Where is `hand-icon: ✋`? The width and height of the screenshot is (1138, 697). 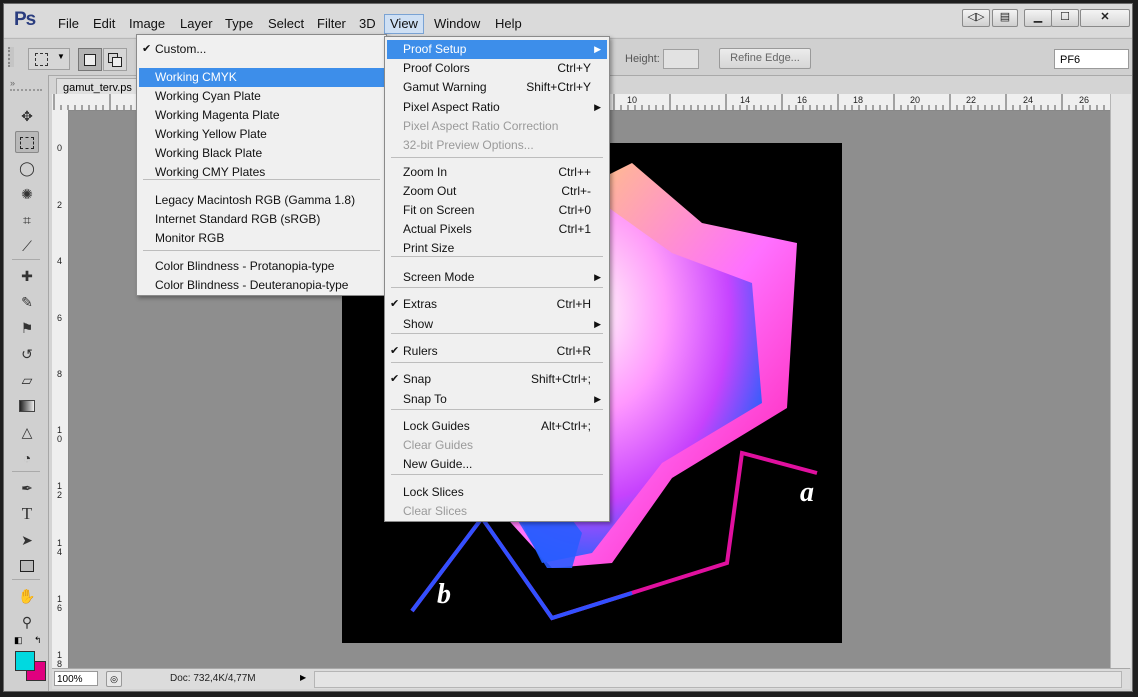
hand-icon: ✋ is located at coordinates (27, 596).